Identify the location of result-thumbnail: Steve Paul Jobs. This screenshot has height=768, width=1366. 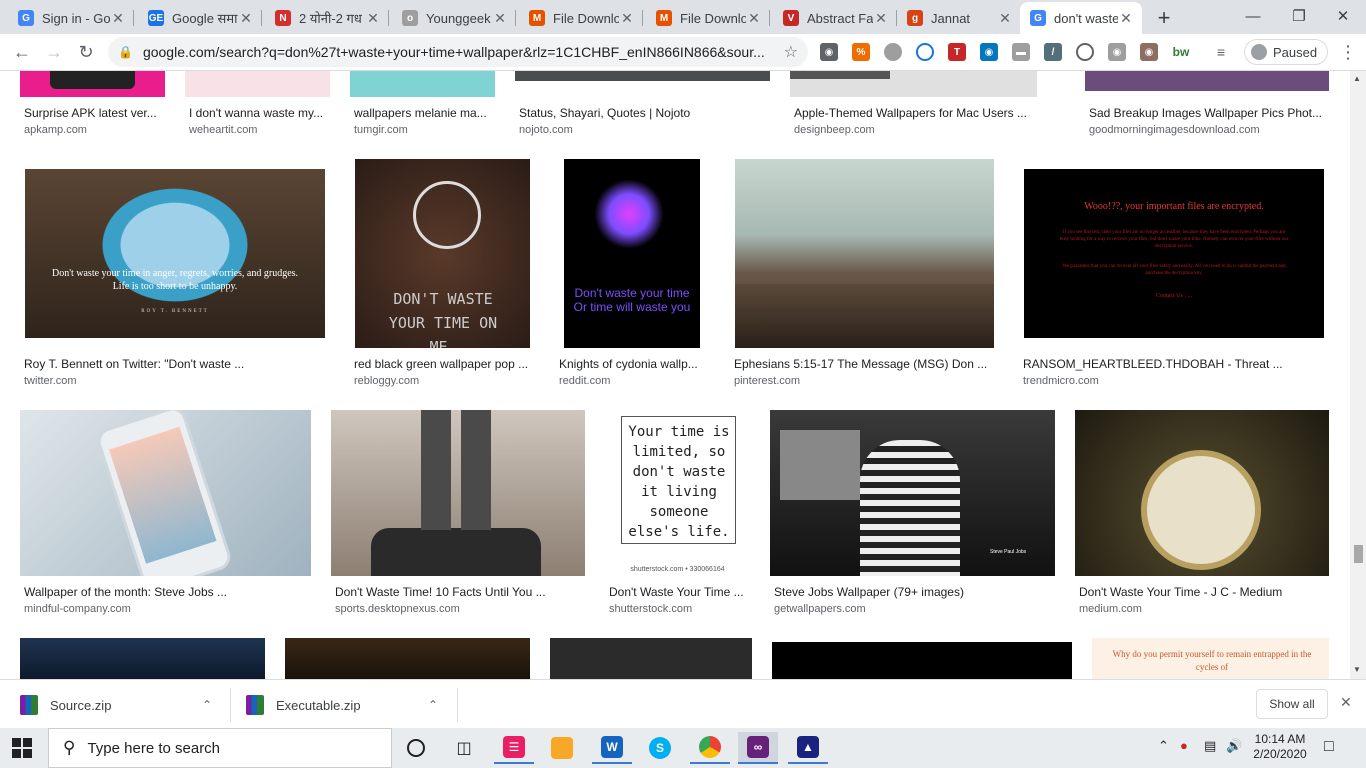
(912, 493).